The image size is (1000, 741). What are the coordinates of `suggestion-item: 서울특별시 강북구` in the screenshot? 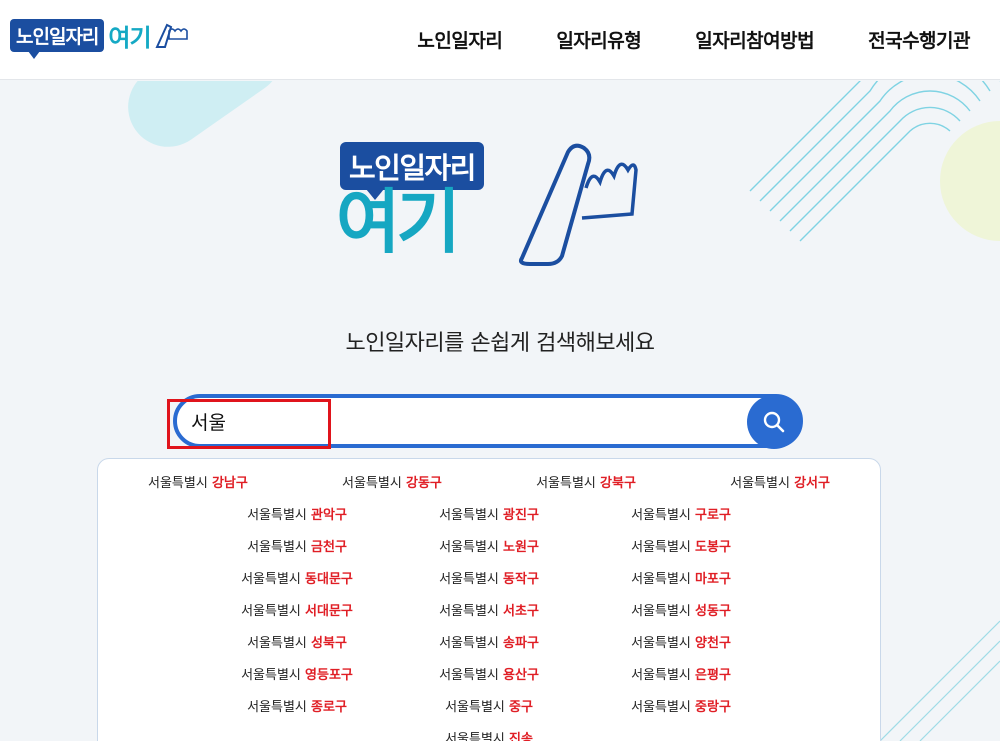 It's located at (586, 481).